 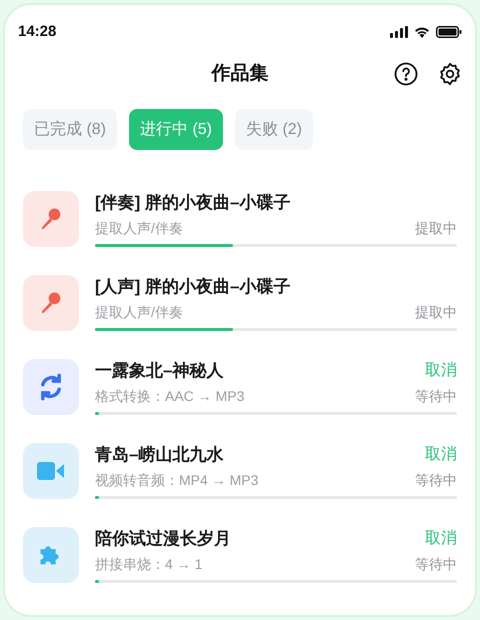 I want to click on task-title: [伴奏] 胖的小夜曲–小碟子, so click(x=192, y=203).